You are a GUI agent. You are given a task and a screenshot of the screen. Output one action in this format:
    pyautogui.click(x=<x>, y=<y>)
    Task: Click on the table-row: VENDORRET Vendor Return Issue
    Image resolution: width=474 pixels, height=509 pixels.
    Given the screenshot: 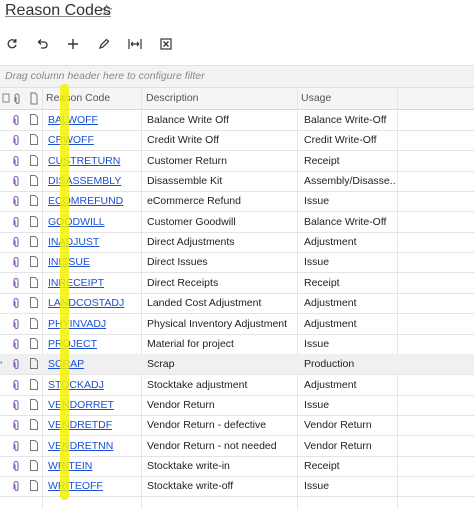 What is the action you would take?
    pyautogui.click(x=237, y=405)
    